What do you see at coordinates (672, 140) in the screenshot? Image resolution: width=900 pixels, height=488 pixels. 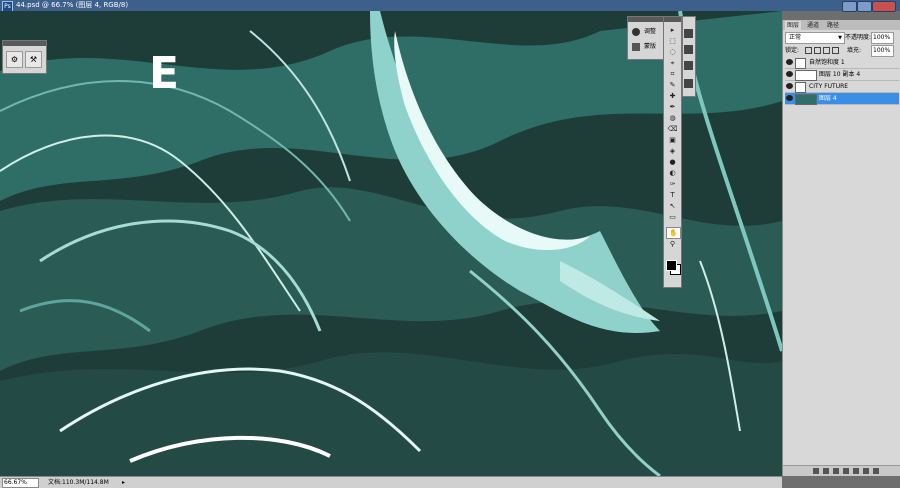 I see `gradient-tool-icon: ▣` at bounding box center [672, 140].